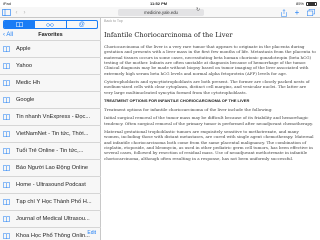  I want to click on favorite-label: Home - Ultrasound Podcast, so click(51, 185).